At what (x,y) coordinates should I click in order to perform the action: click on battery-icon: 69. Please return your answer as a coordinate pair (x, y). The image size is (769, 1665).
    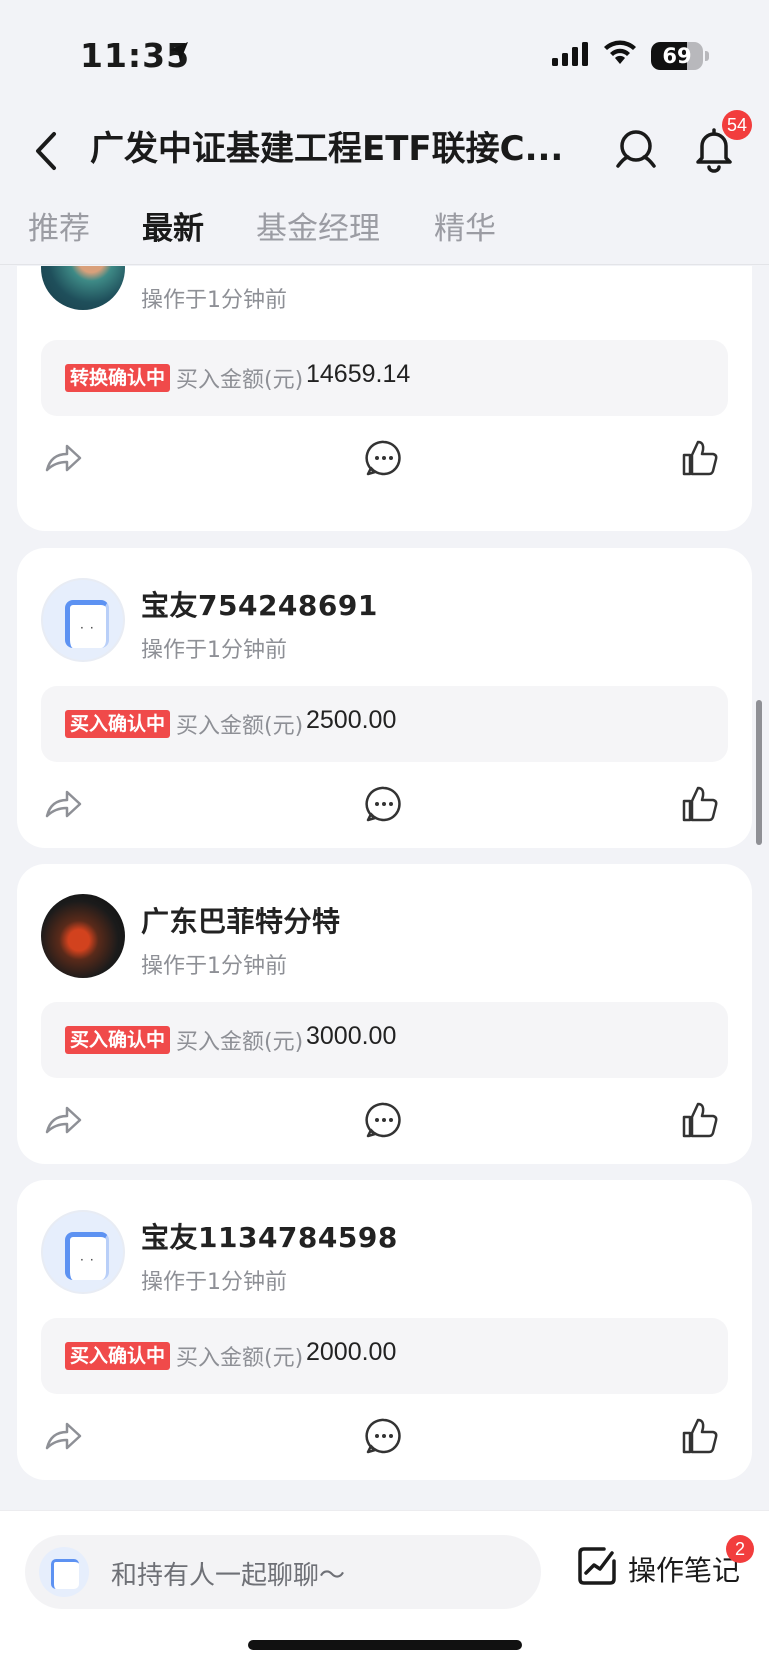
    Looking at the image, I should click on (677, 56).